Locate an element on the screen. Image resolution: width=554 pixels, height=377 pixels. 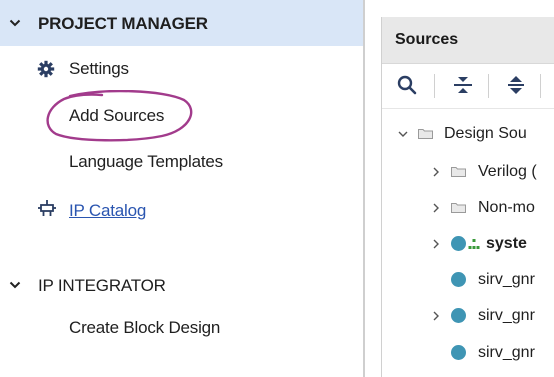
tree-row-label: Design Sou is located at coordinates (485, 133).